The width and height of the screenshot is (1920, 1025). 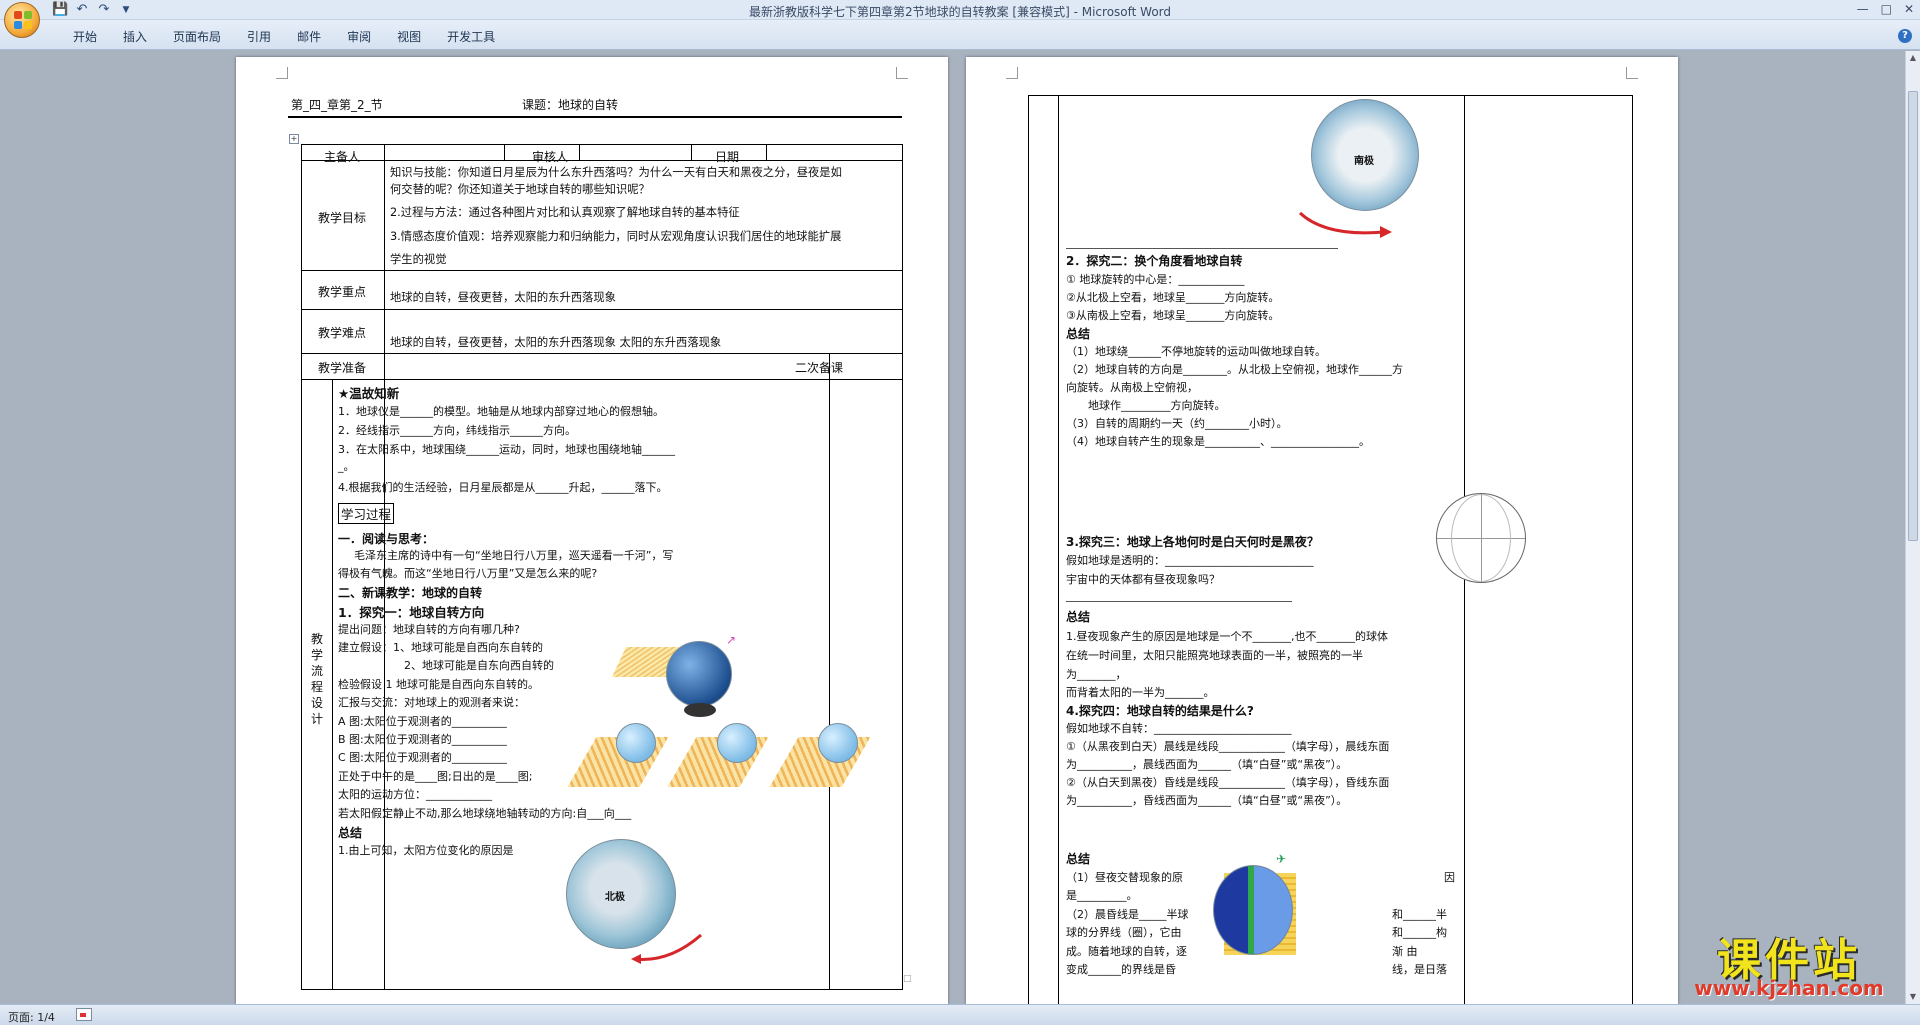 I want to click on proofing-status-icon, so click(x=84, y=1014).